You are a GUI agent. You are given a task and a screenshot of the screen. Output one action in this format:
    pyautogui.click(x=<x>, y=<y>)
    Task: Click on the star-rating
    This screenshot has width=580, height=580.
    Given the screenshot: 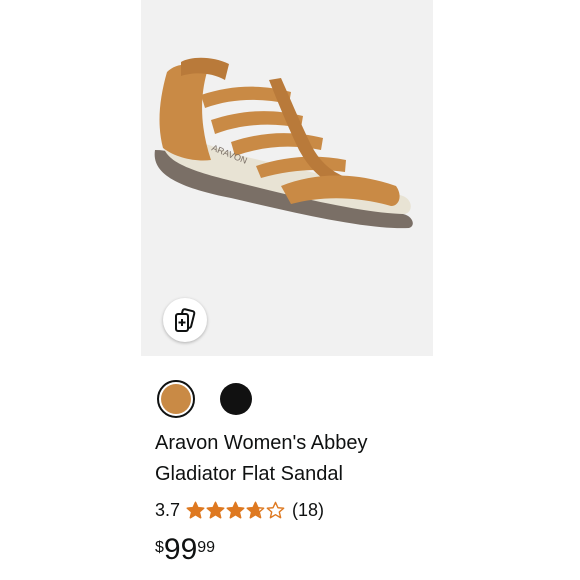 What is the action you would take?
    pyautogui.click(x=236, y=510)
    